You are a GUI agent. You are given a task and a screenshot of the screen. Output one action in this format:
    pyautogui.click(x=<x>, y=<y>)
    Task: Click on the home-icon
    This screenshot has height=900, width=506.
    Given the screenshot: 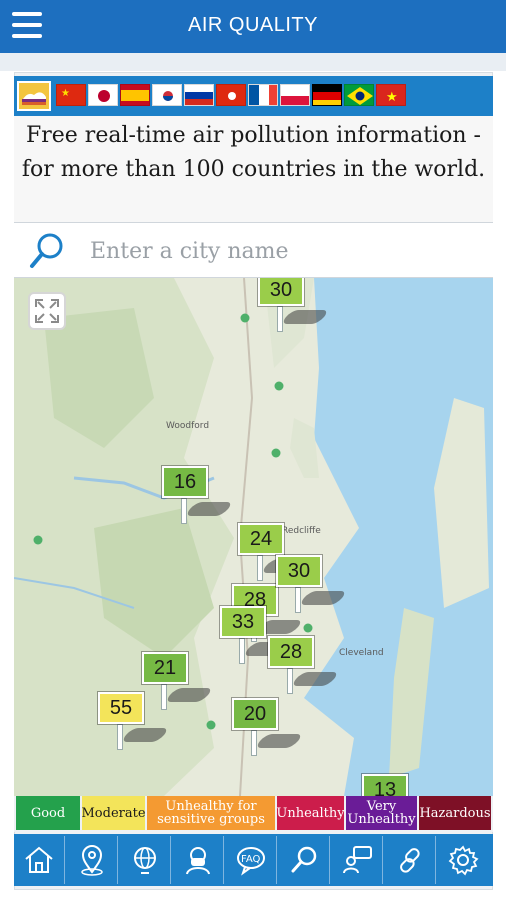 What is the action you would take?
    pyautogui.click(x=39, y=860)
    